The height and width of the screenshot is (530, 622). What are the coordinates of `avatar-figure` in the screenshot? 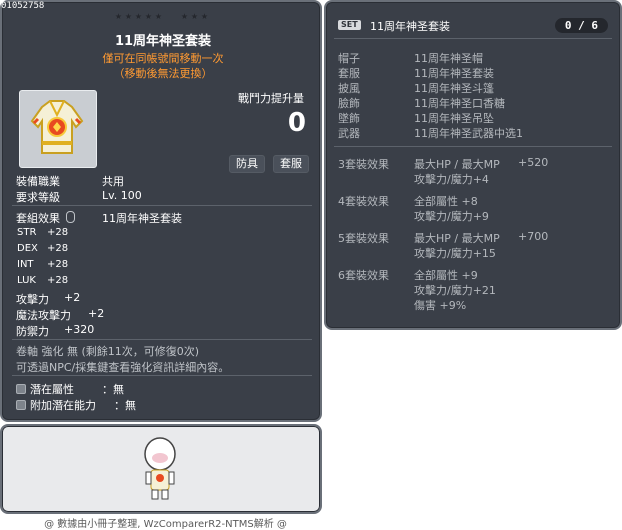 It's located at (160, 468).